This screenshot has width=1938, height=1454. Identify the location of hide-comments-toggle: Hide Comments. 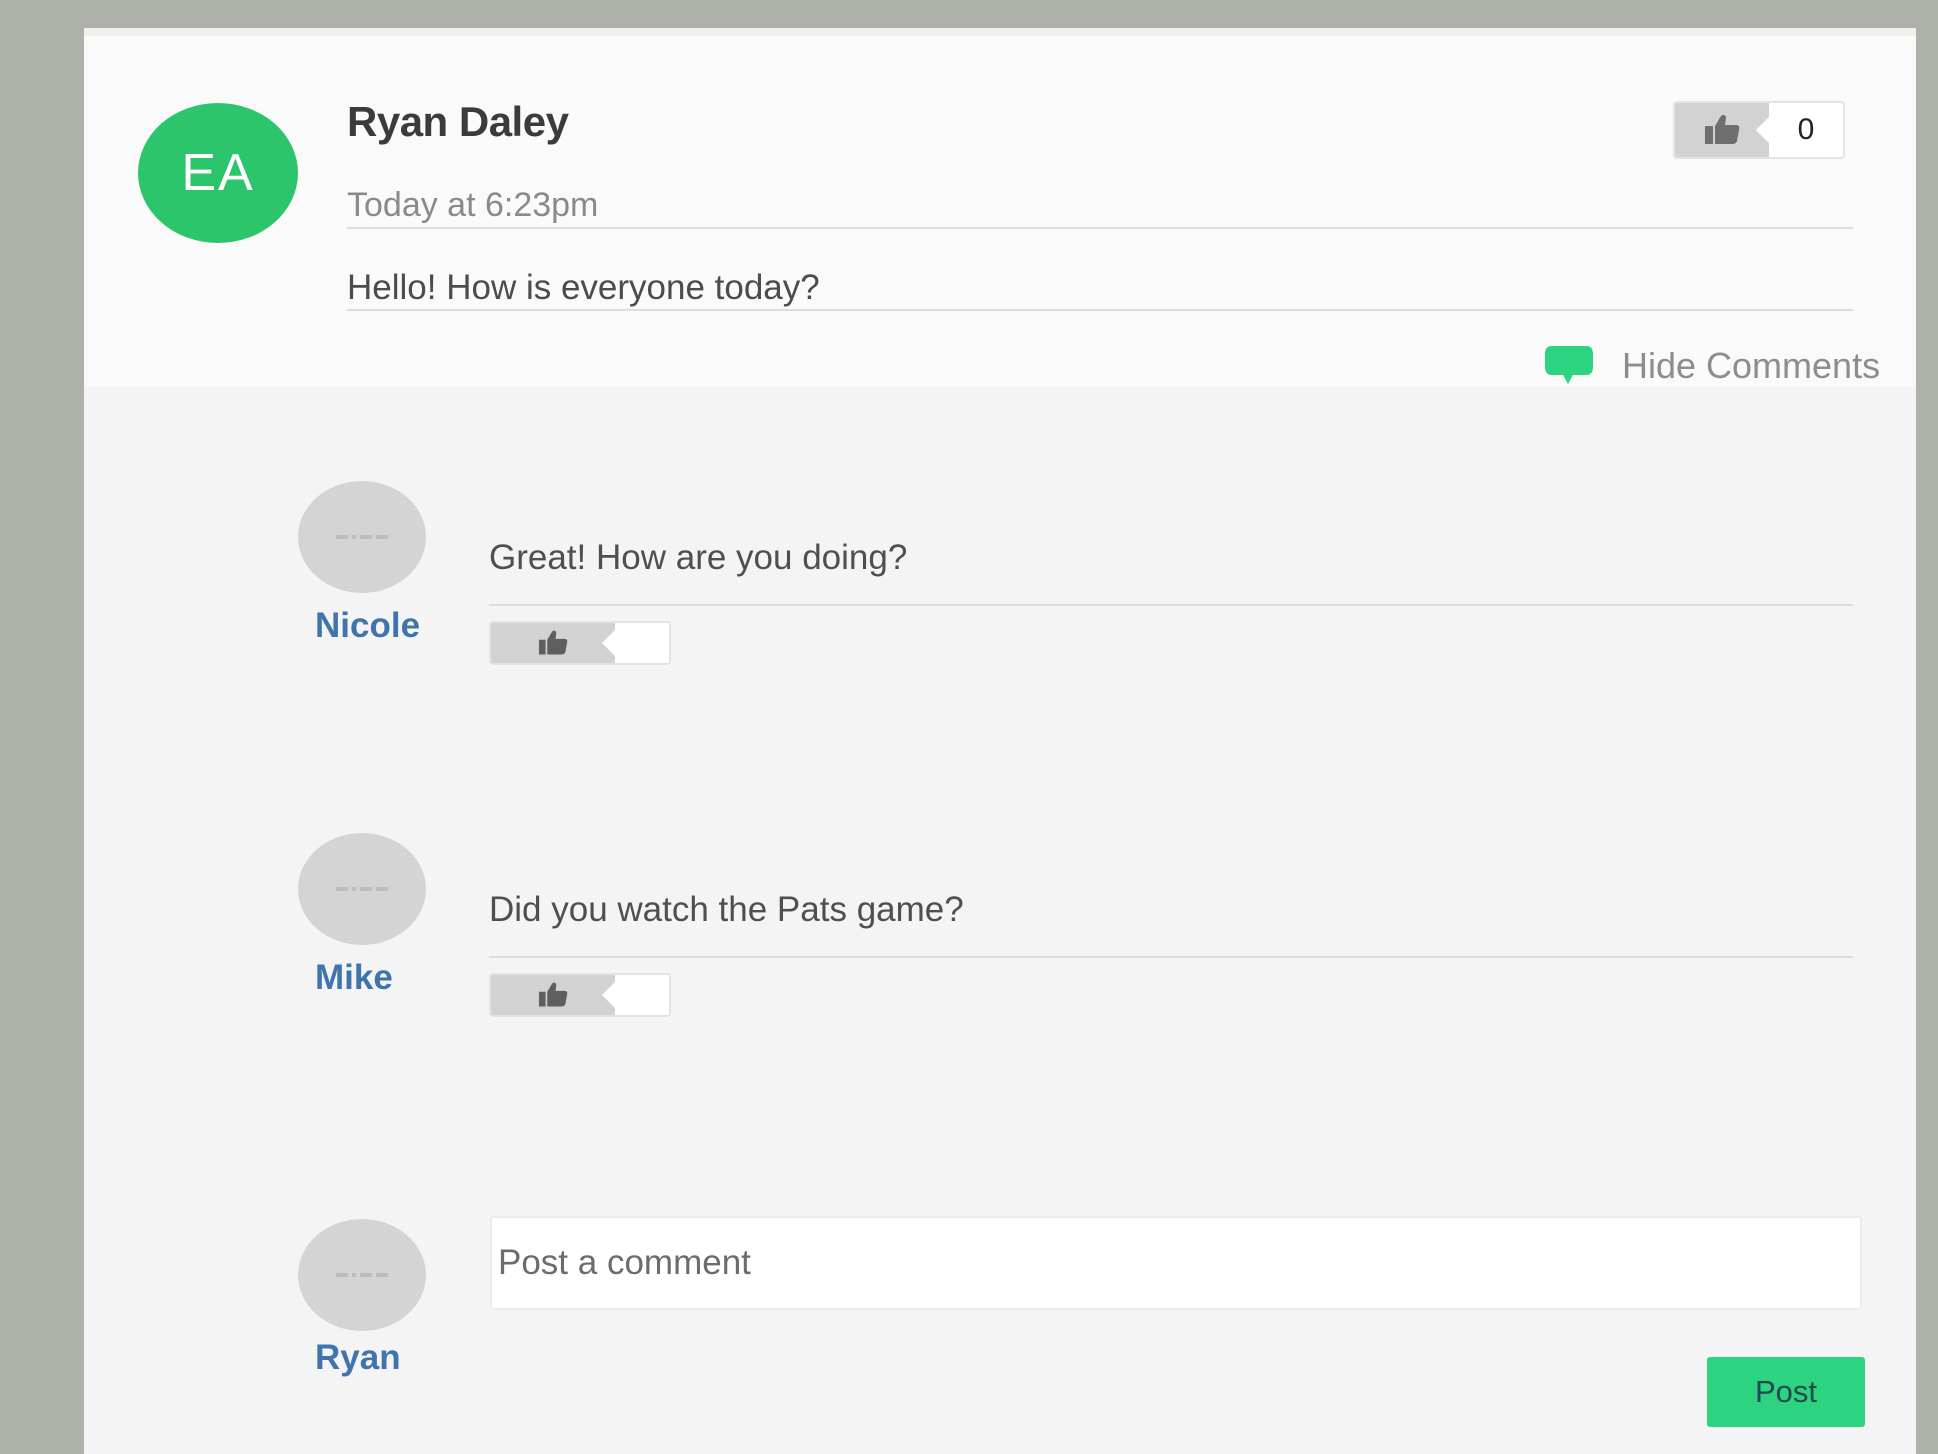
(1712, 366).